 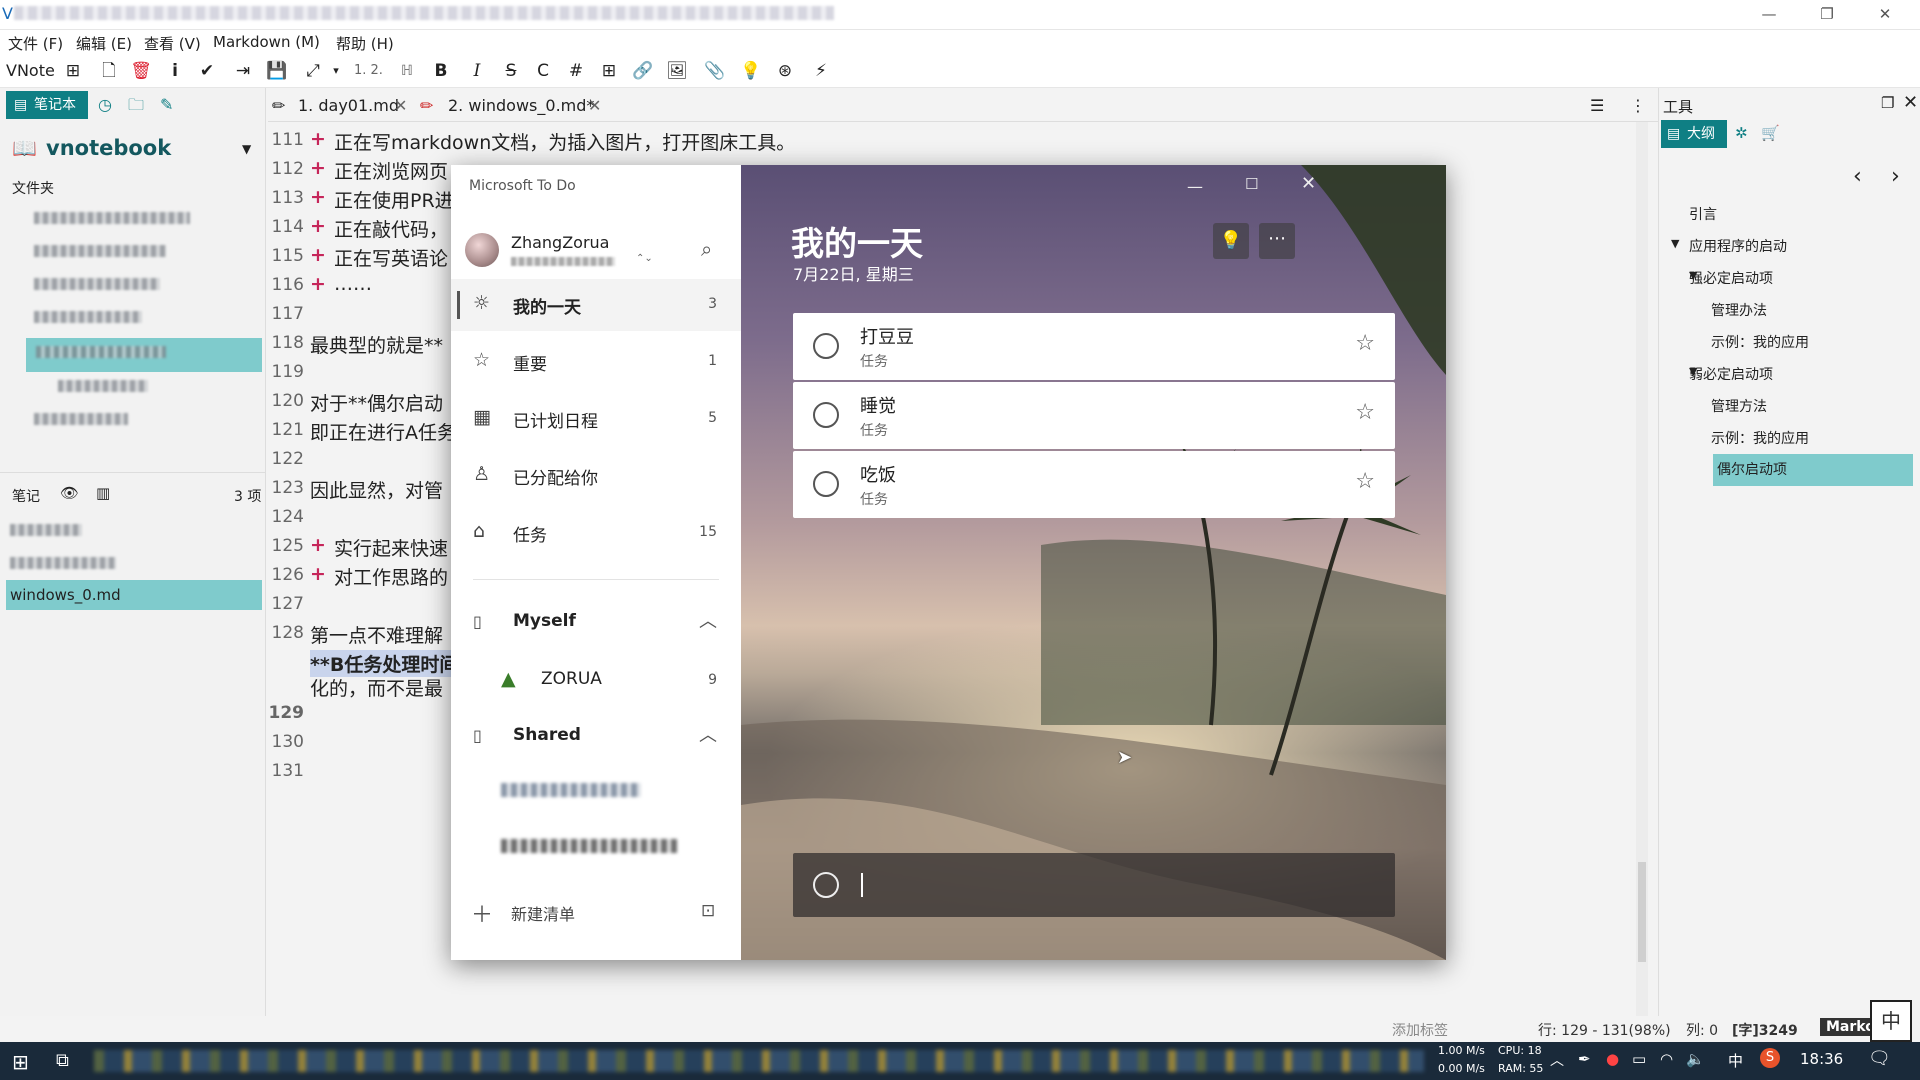 I want to click on globe-icon: ⊛, so click(x=785, y=71).